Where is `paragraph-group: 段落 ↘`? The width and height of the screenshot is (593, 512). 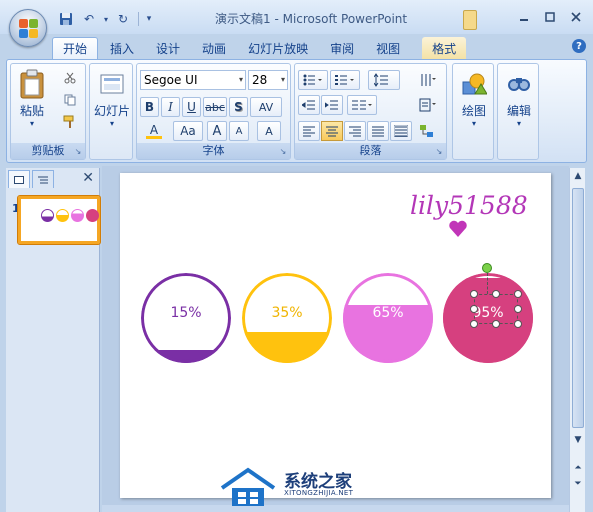 paragraph-group: 段落 ↘ is located at coordinates (370, 111).